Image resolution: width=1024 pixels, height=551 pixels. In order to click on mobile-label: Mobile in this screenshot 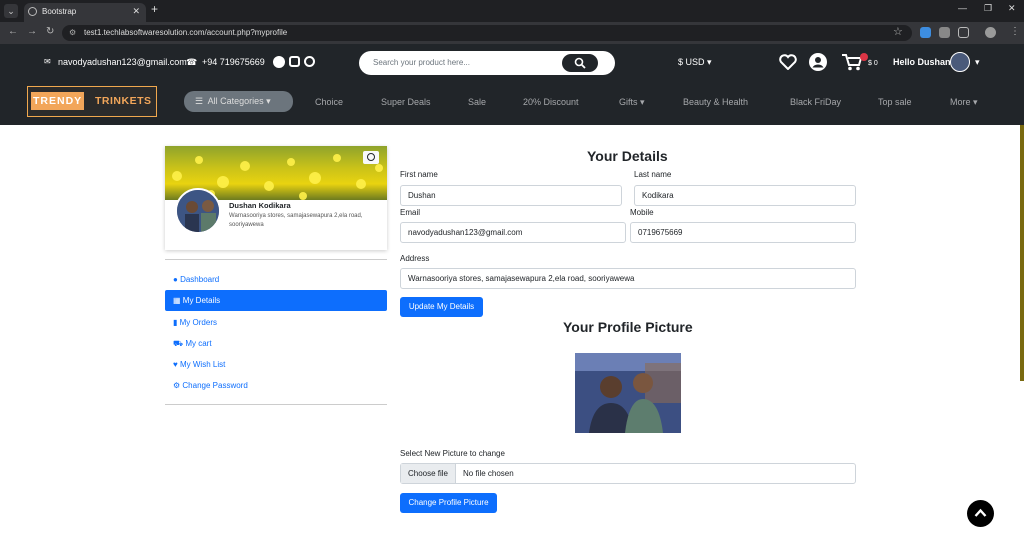, I will do `click(642, 212)`.